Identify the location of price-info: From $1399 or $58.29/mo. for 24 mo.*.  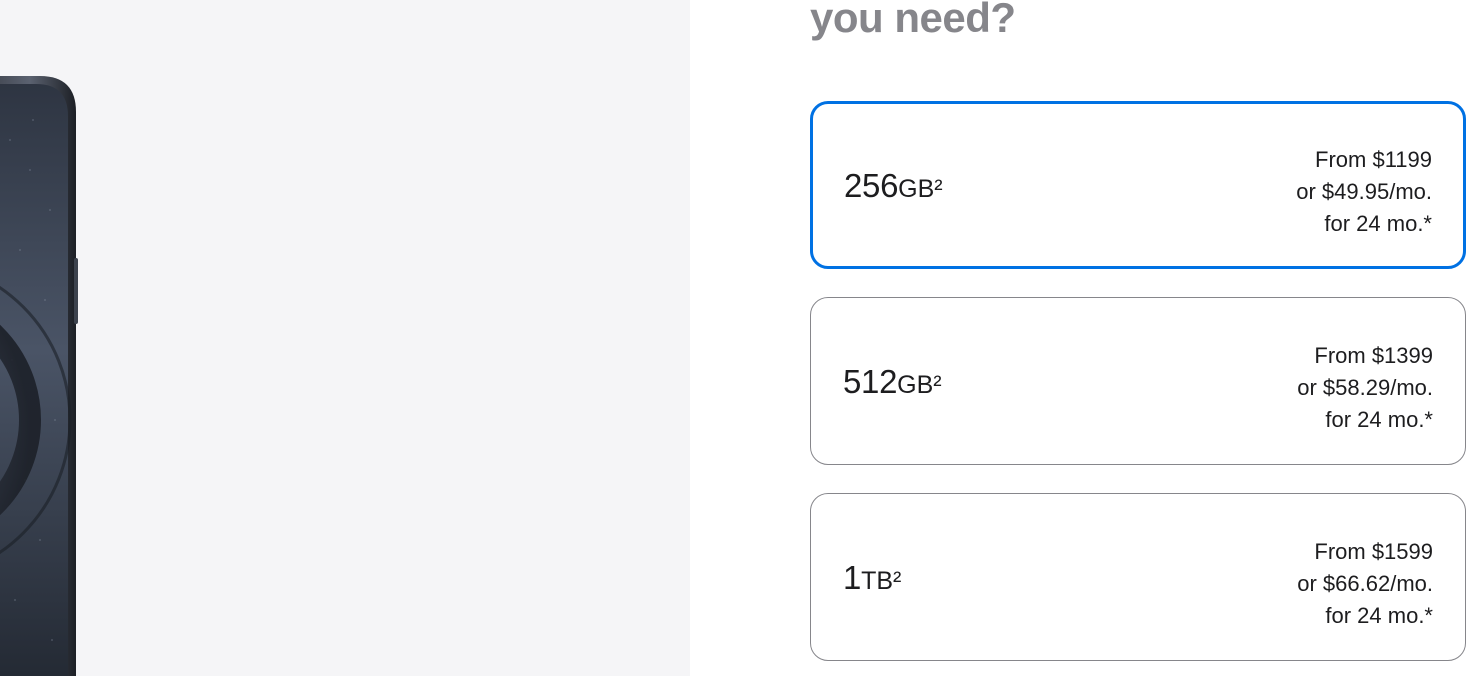
(1365, 388).